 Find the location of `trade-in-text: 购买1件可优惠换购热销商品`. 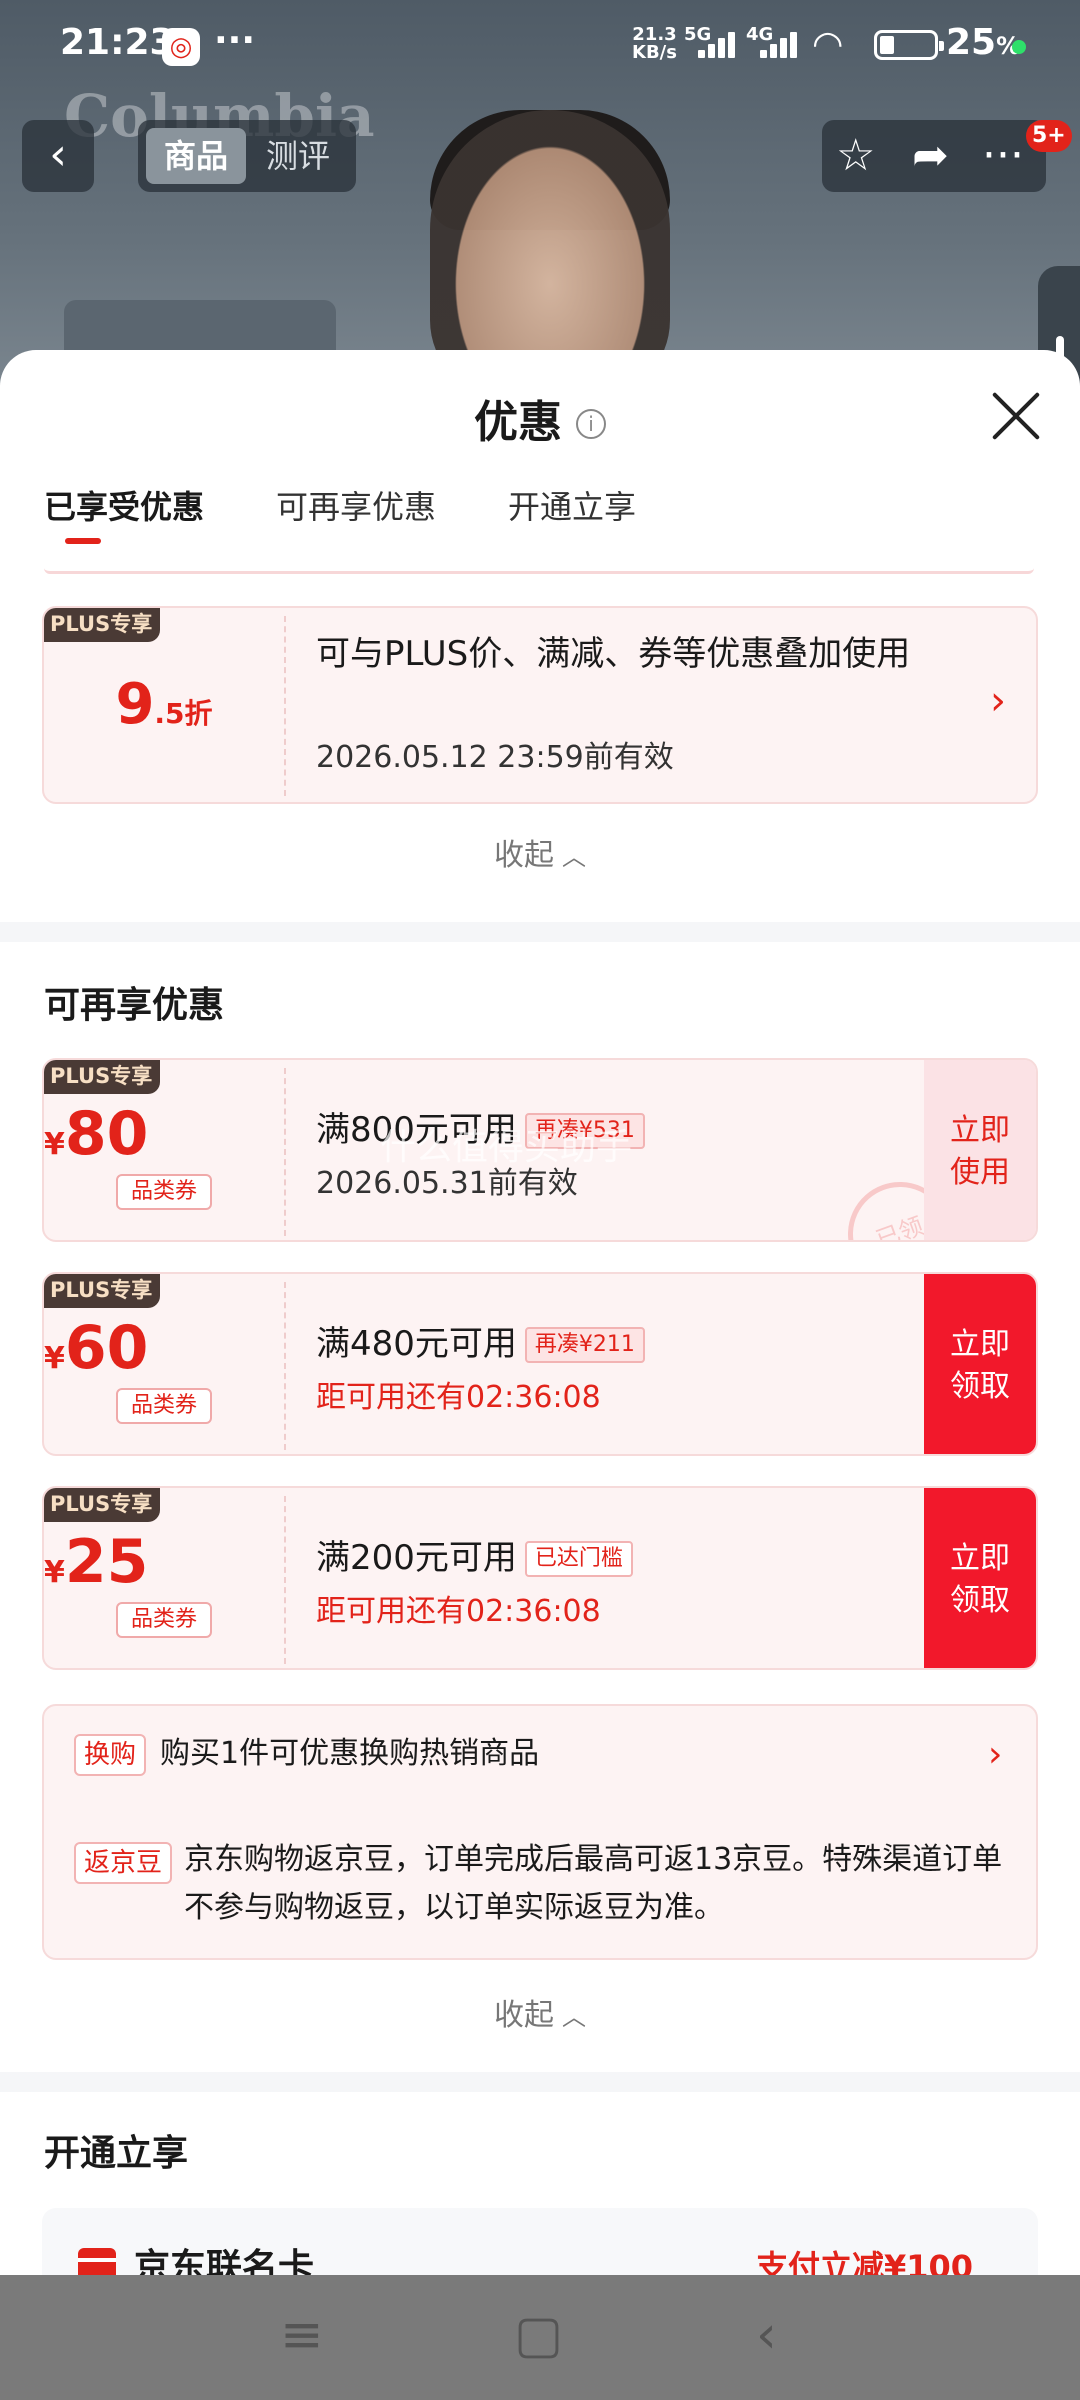

trade-in-text: 购买1件可优惠换购热销商品 is located at coordinates (349, 1754).